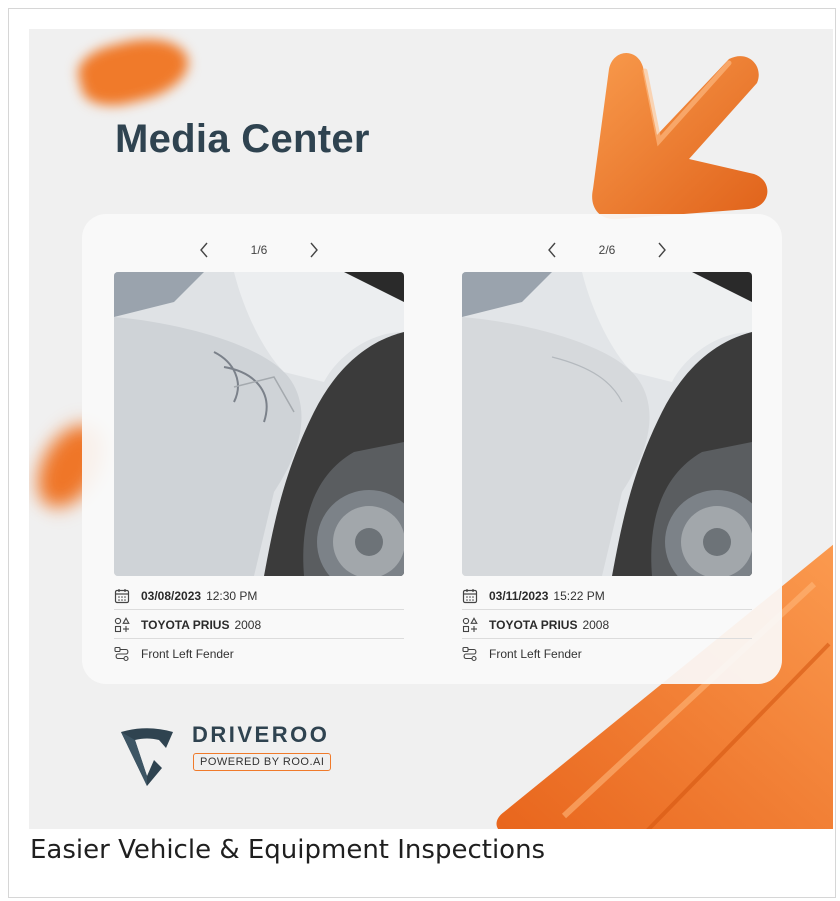 The height and width of the screenshot is (901, 840). What do you see at coordinates (288, 850) in the screenshot?
I see `image-caption: Easier Vehicle & Equipment Inspections` at bounding box center [288, 850].